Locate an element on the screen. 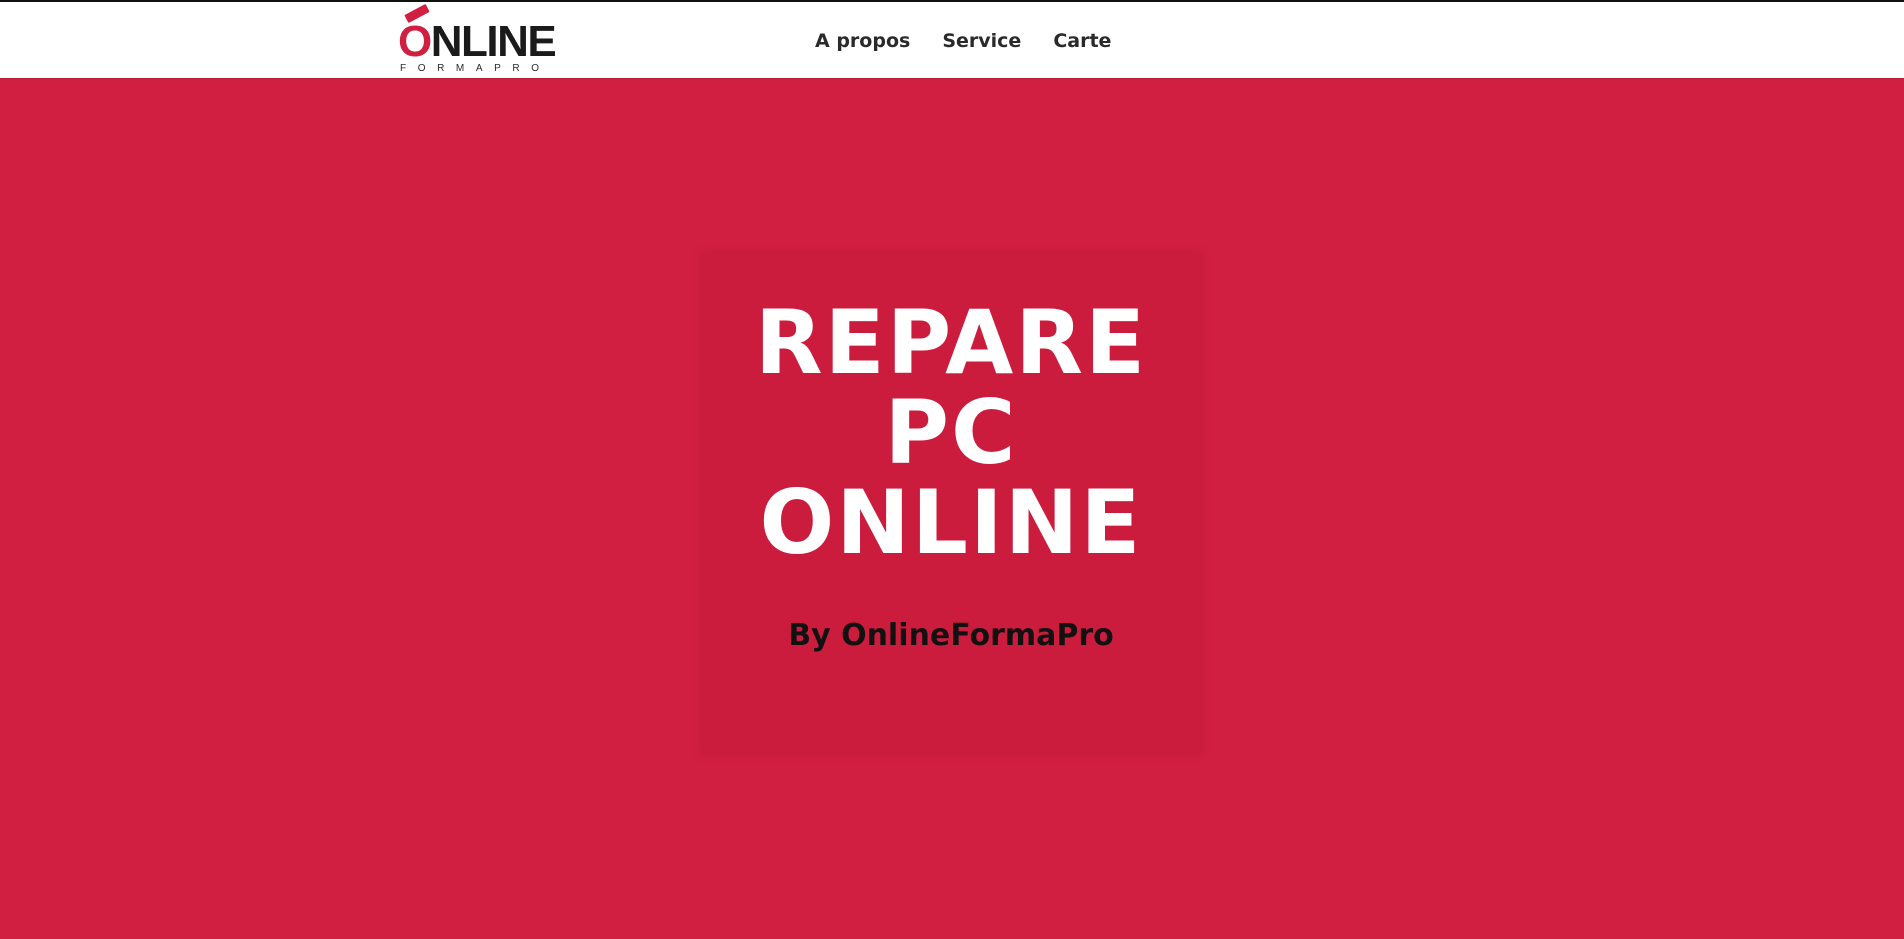 This screenshot has width=1904, height=939. top-navbar: ONLINE FORMAPRO A propos Service Carte is located at coordinates (952, 39).